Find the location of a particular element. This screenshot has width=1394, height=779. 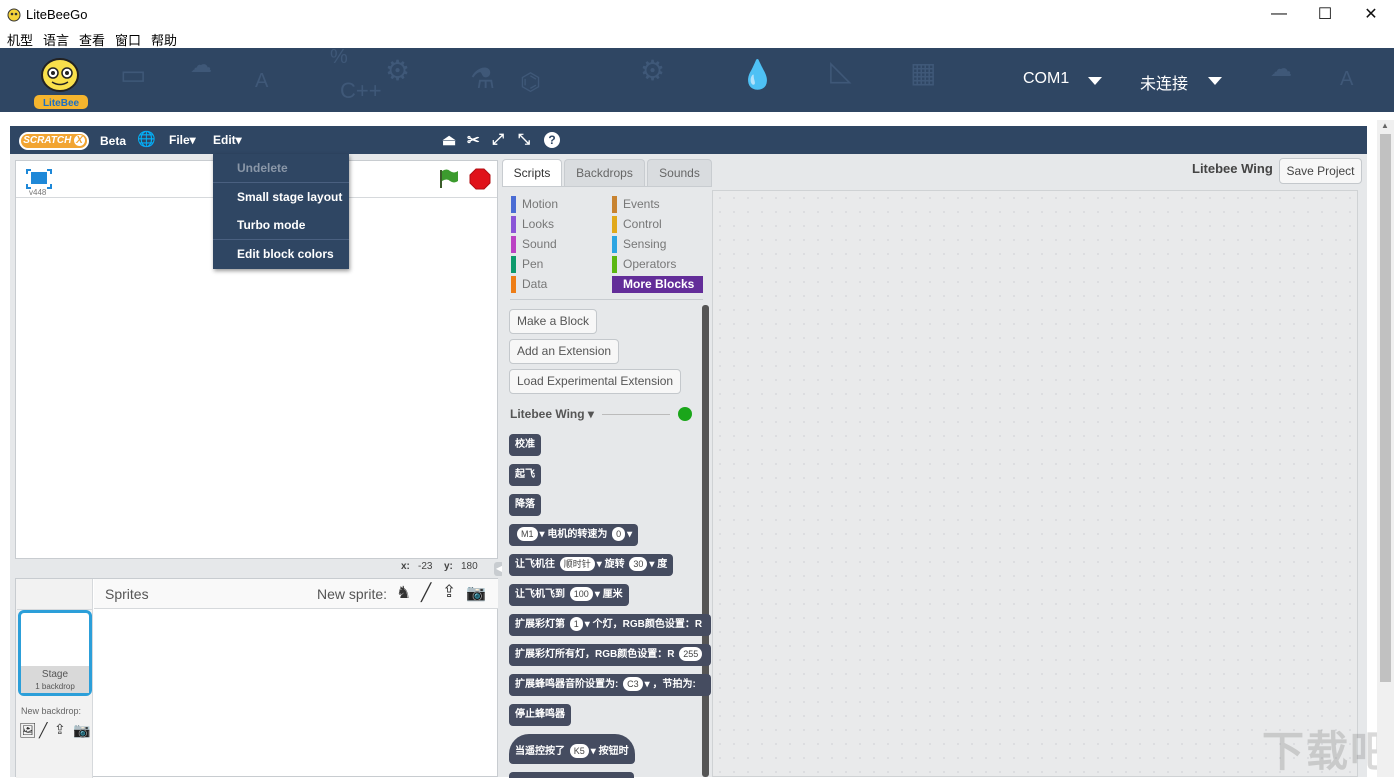

sprites-title: Sprites is located at coordinates (127, 594).